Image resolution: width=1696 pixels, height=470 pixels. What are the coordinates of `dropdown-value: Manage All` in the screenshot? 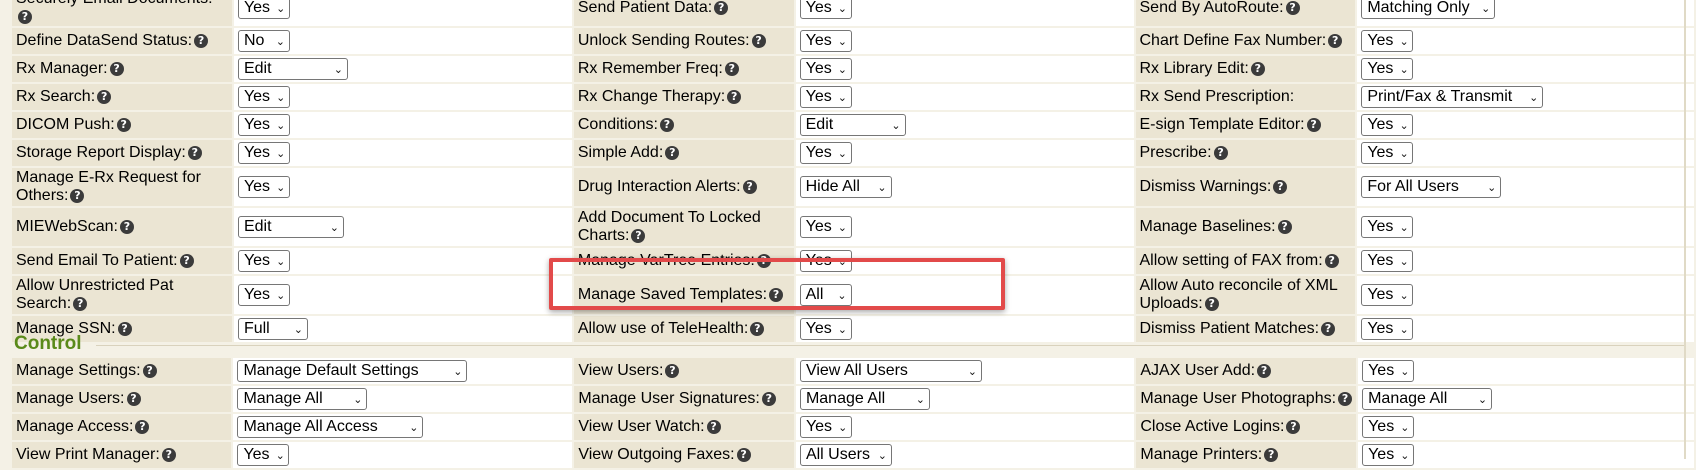 It's located at (1408, 398).